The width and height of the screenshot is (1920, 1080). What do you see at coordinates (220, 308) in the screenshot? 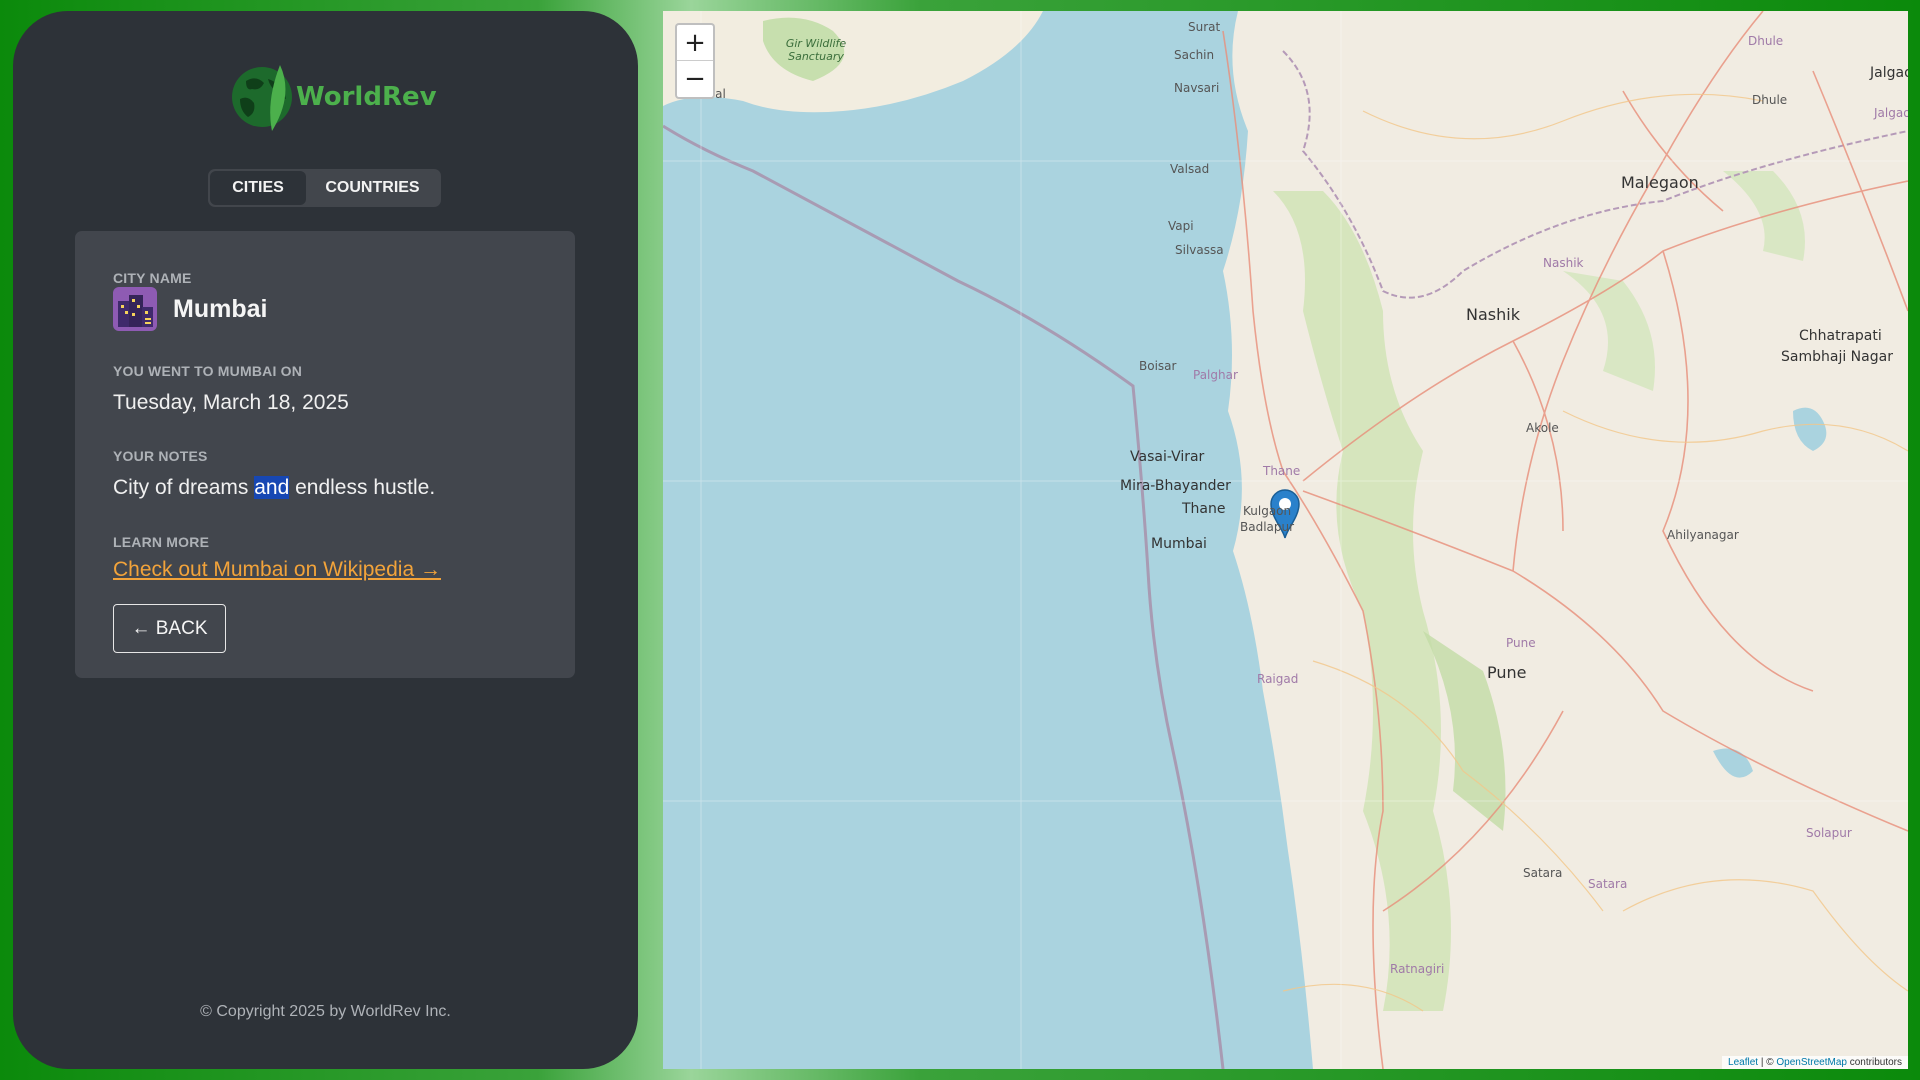
I see `city-name: Mumbai` at bounding box center [220, 308].